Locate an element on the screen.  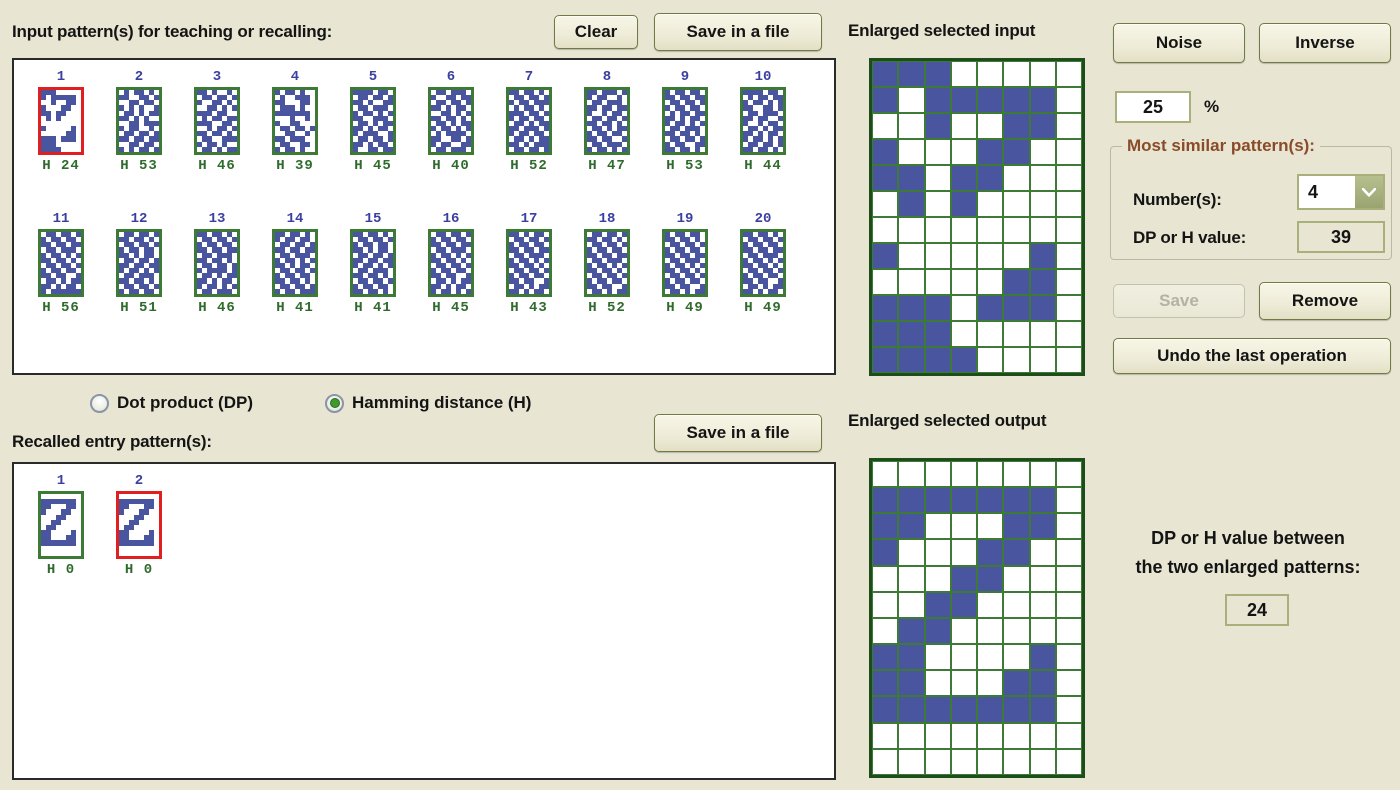
enlarged-input-grid is located at coordinates (977, 217).